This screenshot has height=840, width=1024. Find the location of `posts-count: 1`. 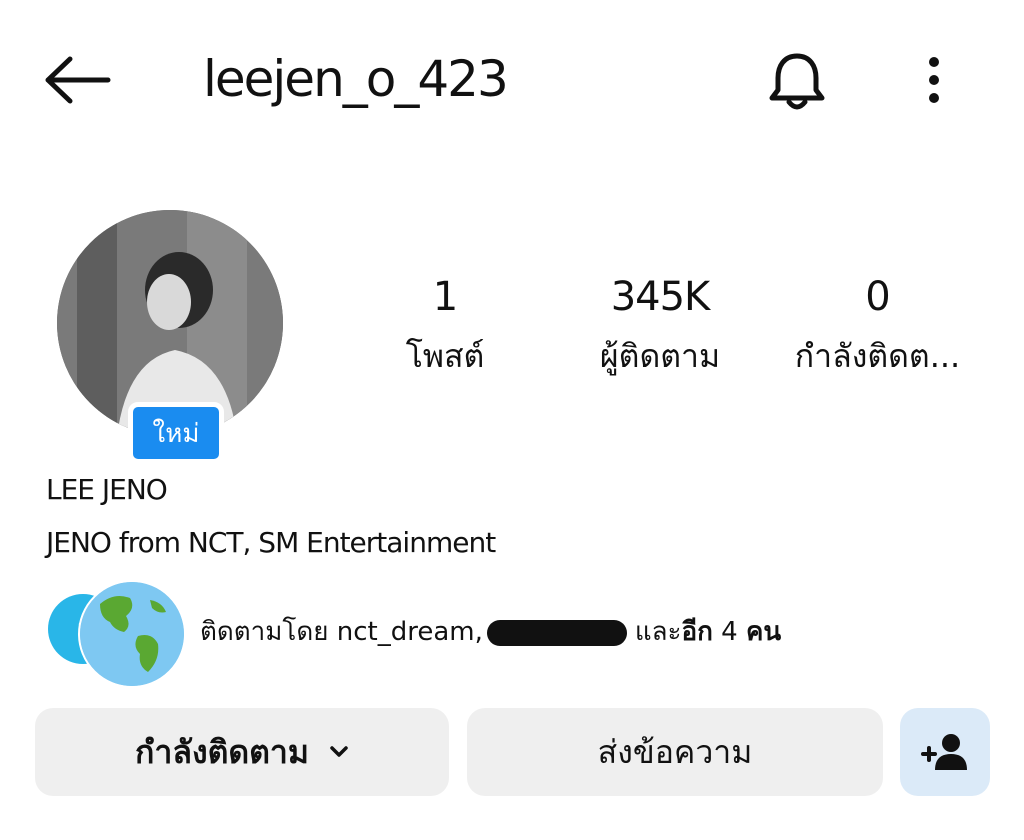

posts-count: 1 is located at coordinates (445, 297).